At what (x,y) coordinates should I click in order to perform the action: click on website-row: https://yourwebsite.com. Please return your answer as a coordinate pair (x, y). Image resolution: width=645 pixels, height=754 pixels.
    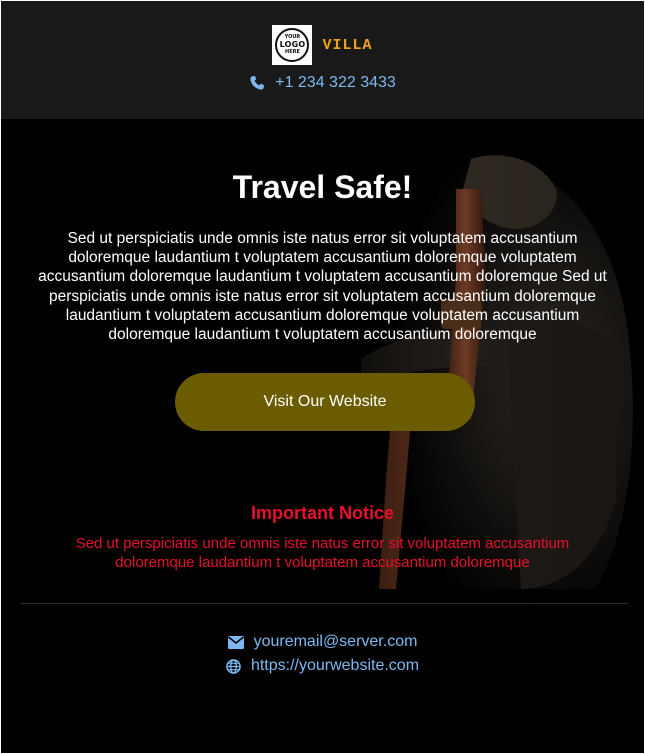
    Looking at the image, I should click on (322, 666).